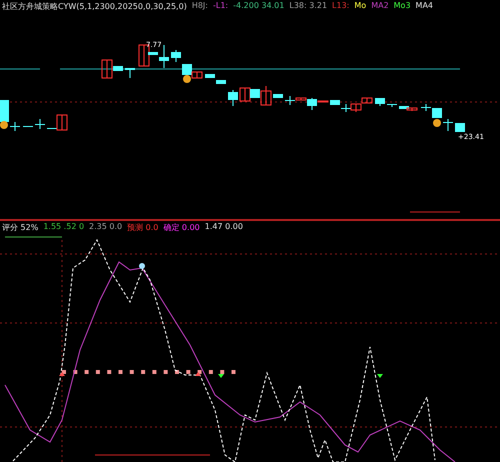  Describe the element at coordinates (360, 6) in the screenshot. I see `indicator-label: Mo` at that location.